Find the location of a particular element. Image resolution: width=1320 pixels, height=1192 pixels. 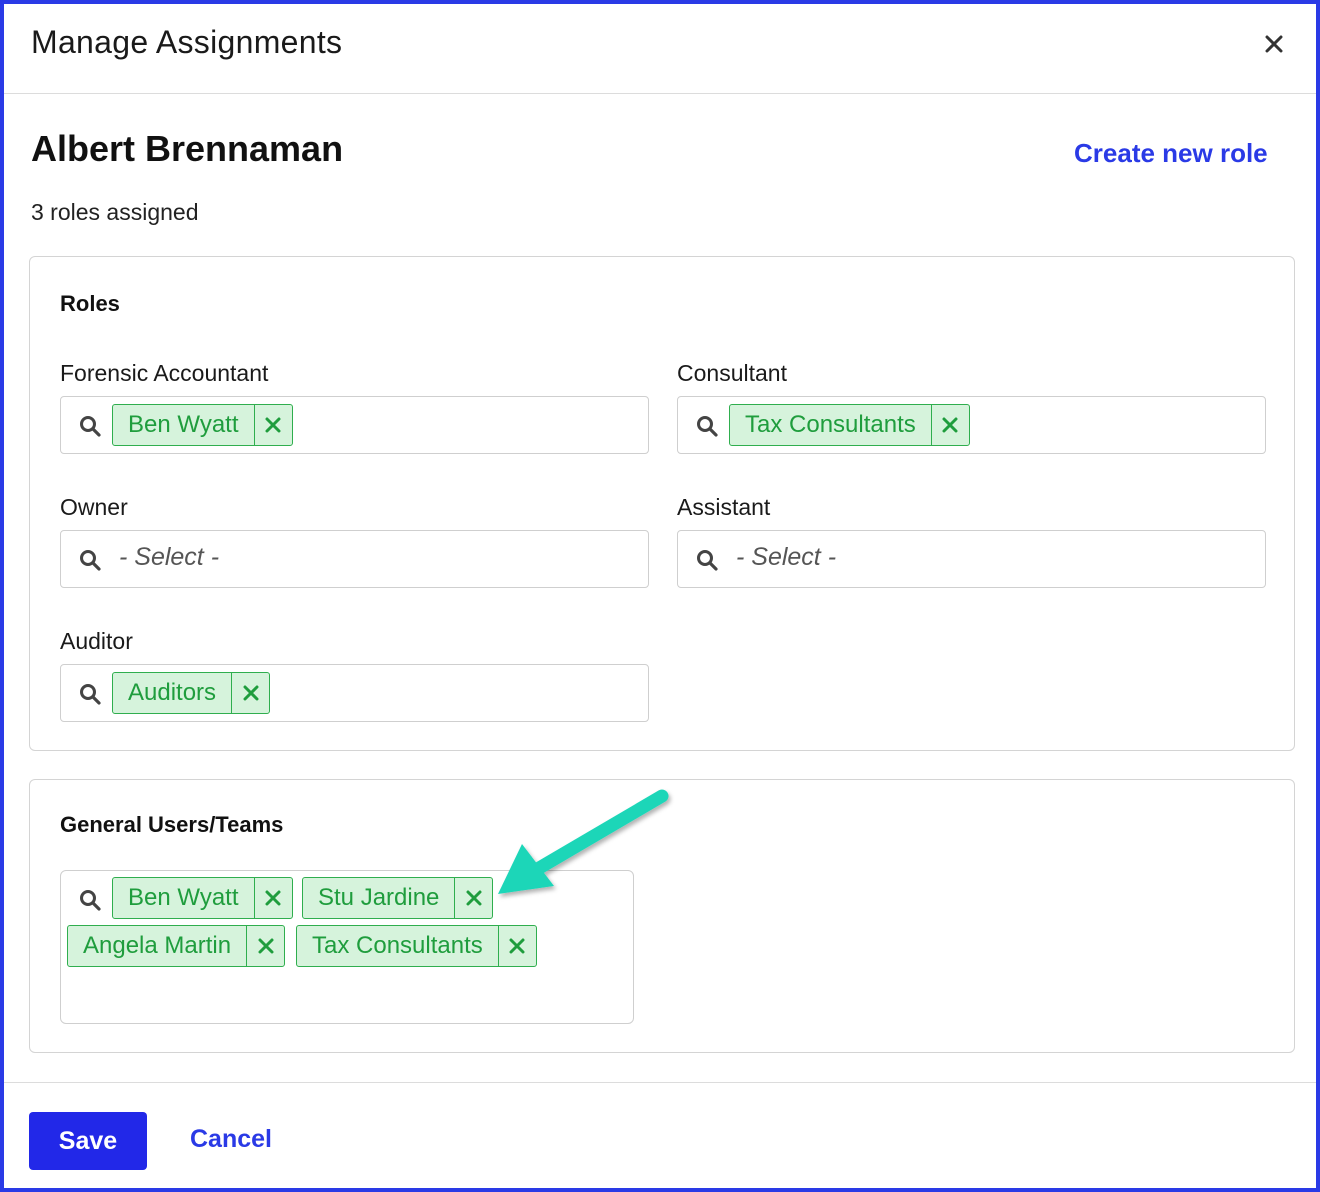

owner-label: Owner is located at coordinates (94, 507).